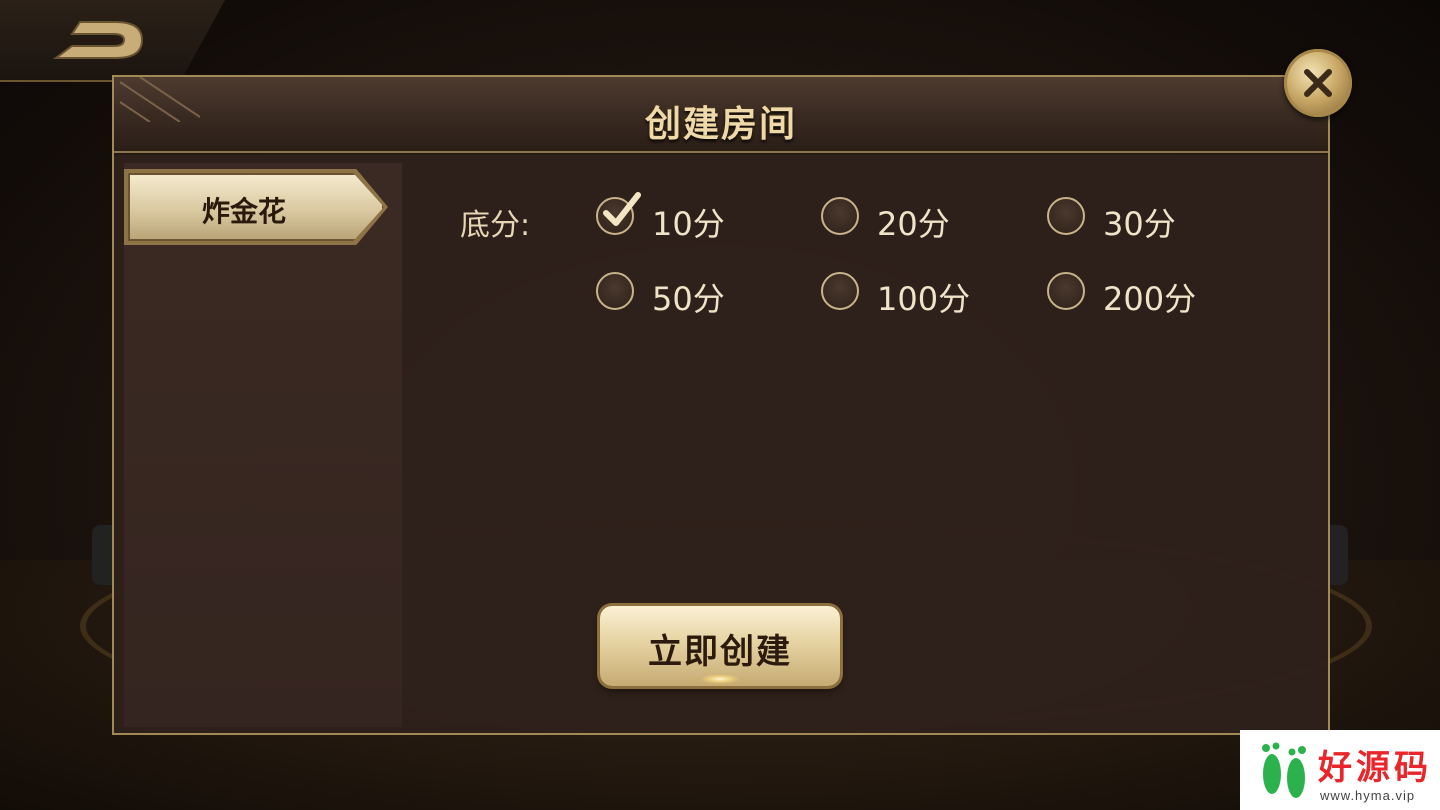  What do you see at coordinates (1368, 795) in the screenshot?
I see `watermark-url: www.hyma.vip` at bounding box center [1368, 795].